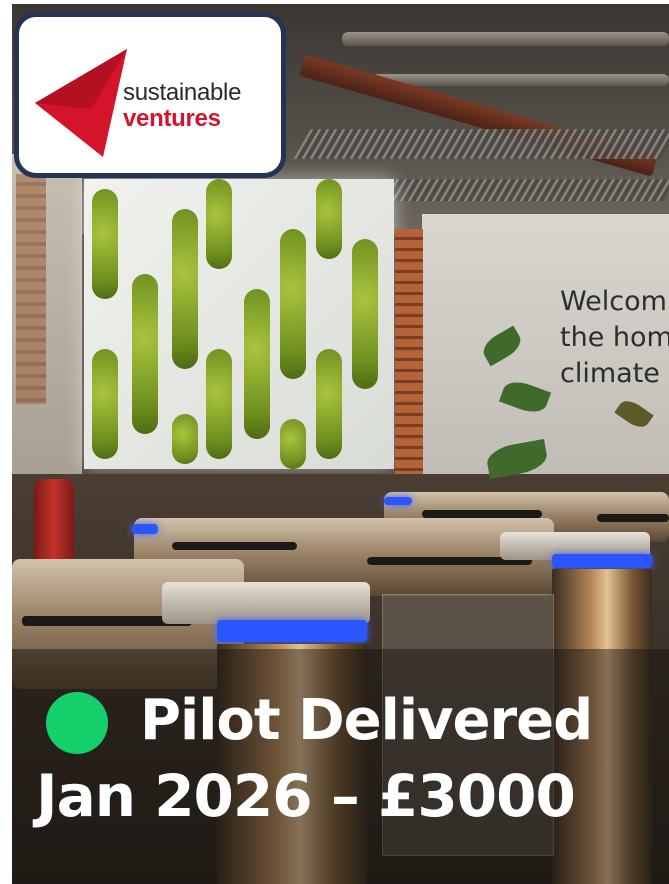 The width and height of the screenshot is (669, 884). Describe the element at coordinates (481, 144) in the screenshot. I see `cable-tray` at that location.